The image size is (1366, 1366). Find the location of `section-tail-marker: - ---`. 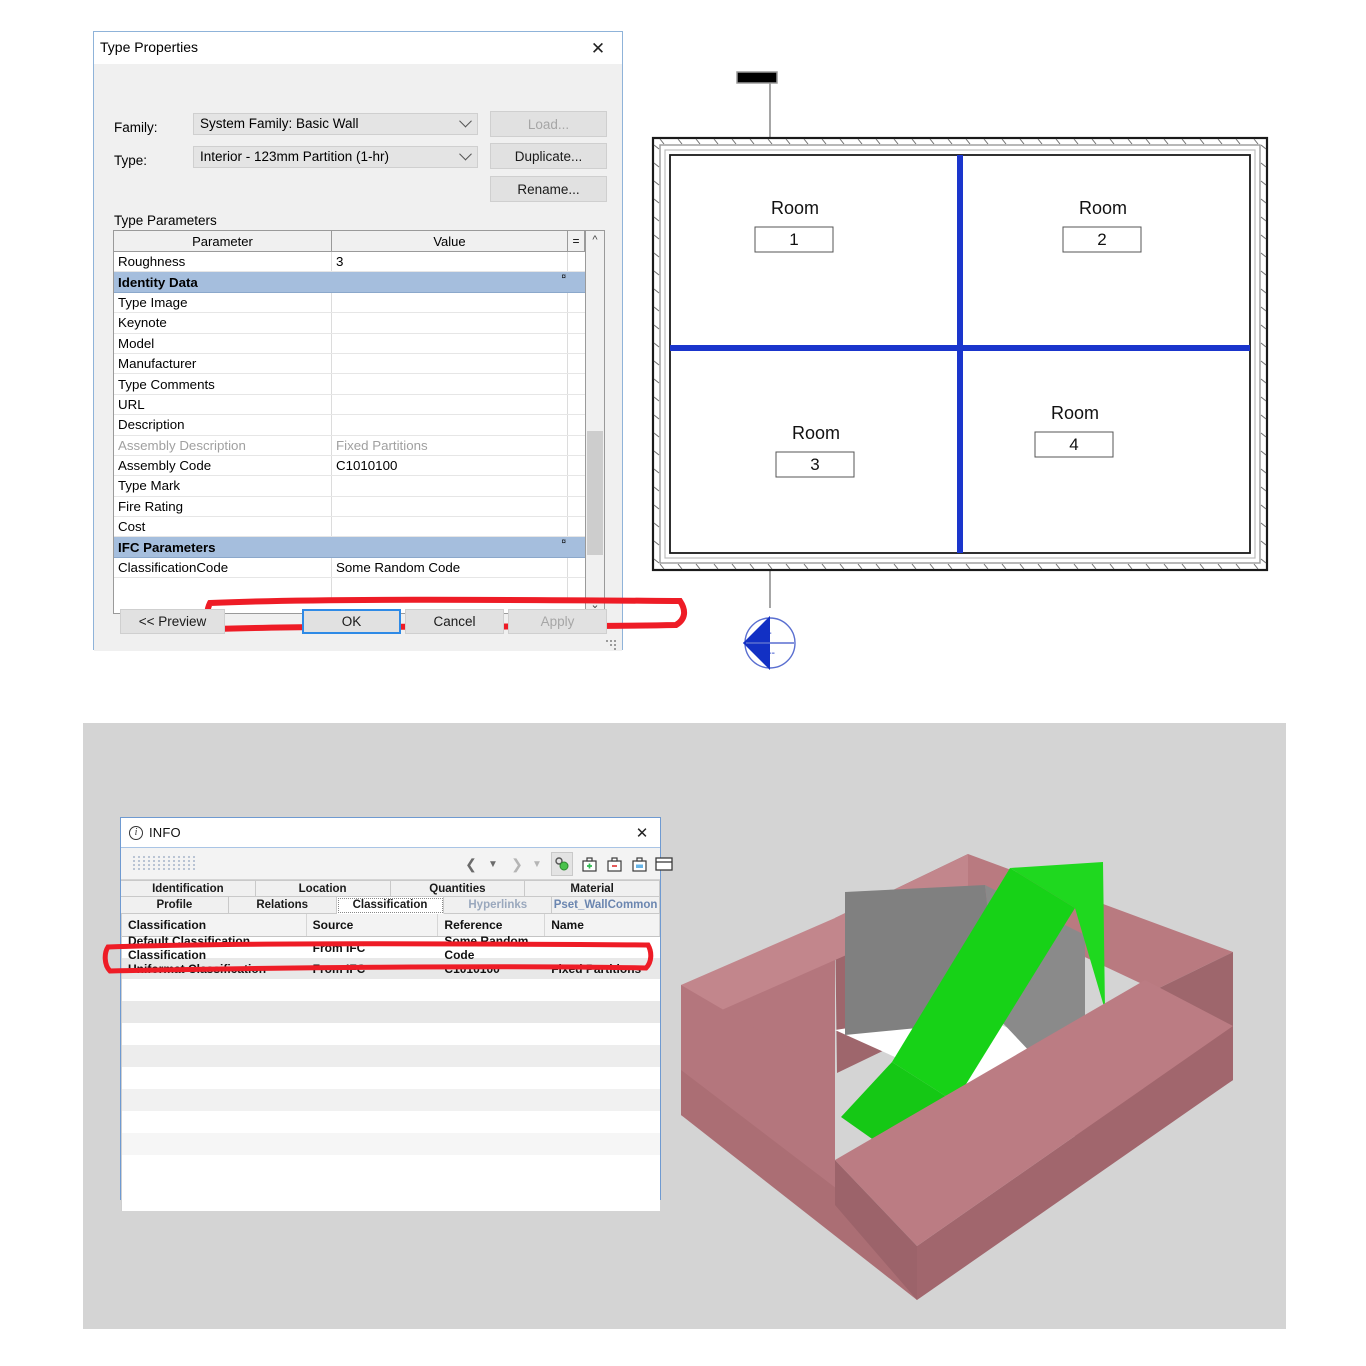

section-tail-marker: - --- is located at coordinates (770, 643).